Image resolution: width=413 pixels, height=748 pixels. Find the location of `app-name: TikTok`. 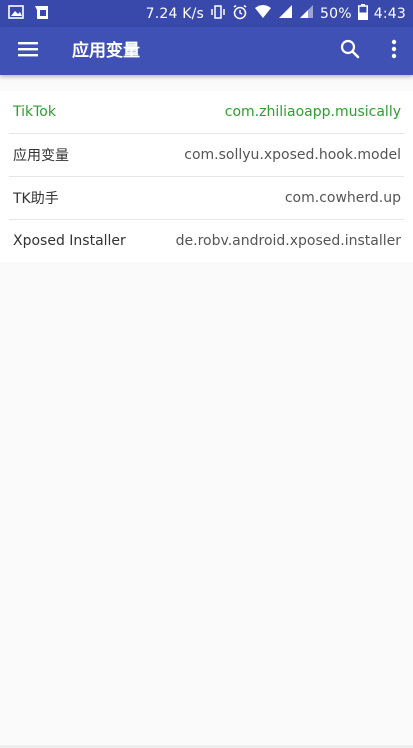

app-name: TikTok is located at coordinates (34, 112).